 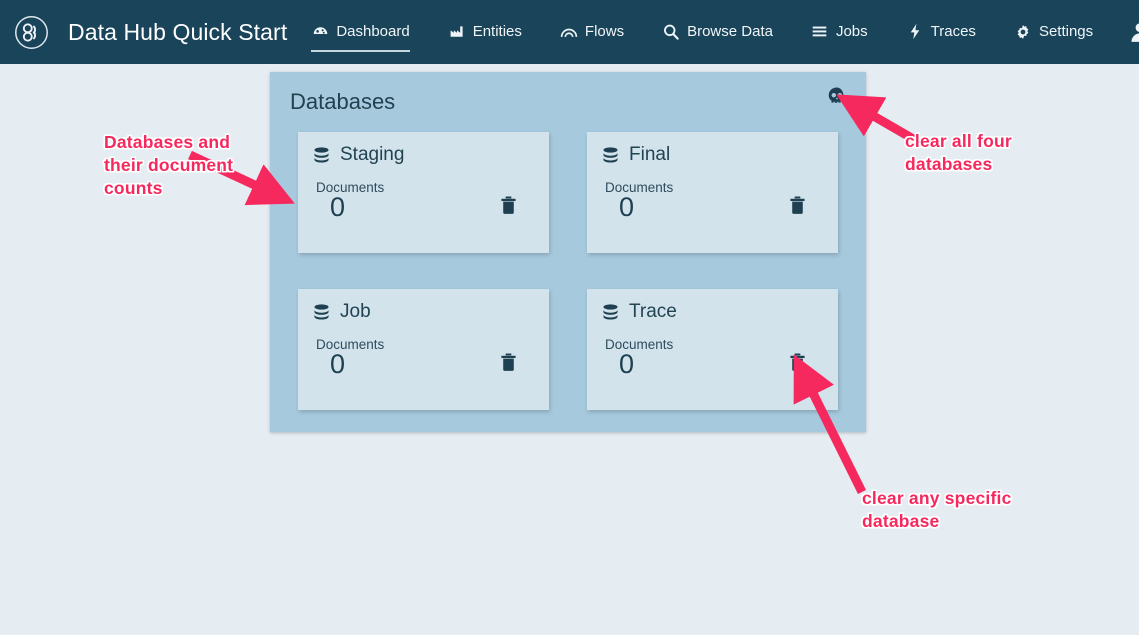 What do you see at coordinates (653, 311) in the screenshot?
I see `database-card-name: Trace` at bounding box center [653, 311].